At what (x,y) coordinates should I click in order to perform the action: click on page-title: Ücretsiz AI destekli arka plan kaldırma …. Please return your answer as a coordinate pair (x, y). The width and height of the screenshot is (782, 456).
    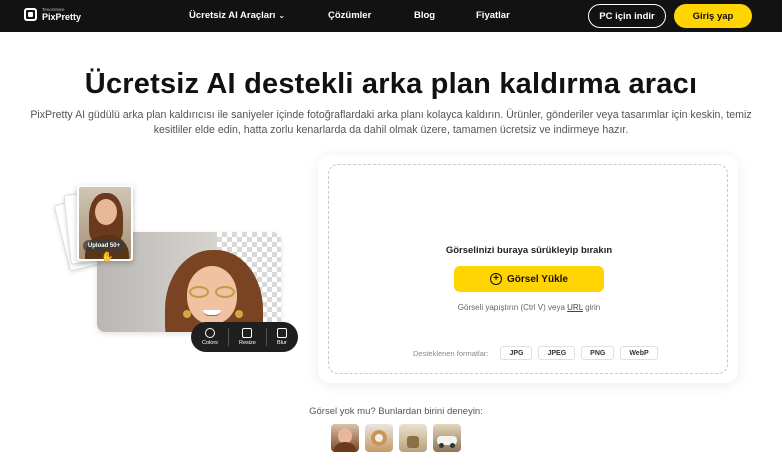
    Looking at the image, I should click on (391, 82).